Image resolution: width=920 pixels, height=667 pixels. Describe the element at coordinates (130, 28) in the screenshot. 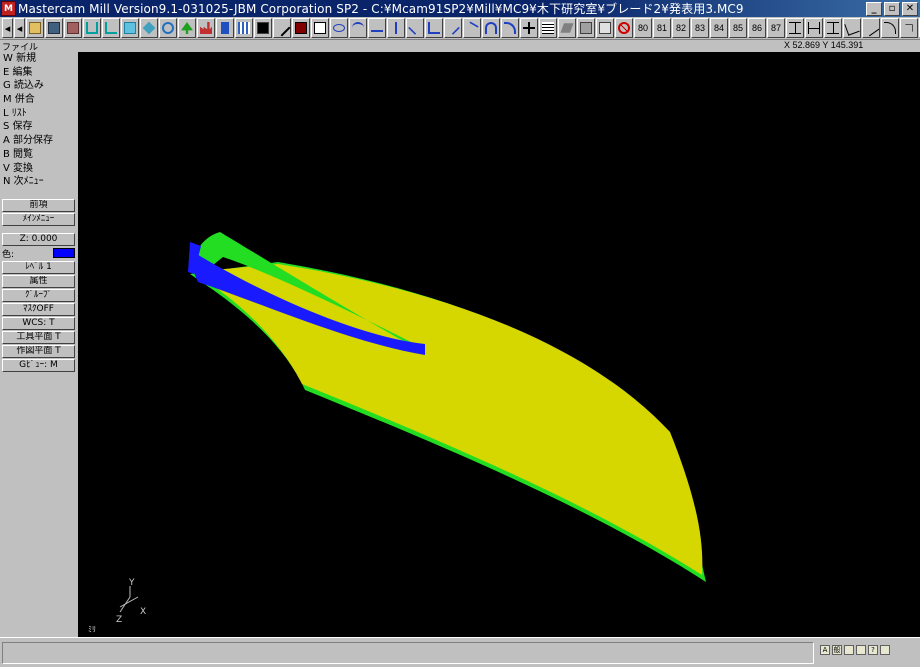

I see `gview-side-icon` at that location.